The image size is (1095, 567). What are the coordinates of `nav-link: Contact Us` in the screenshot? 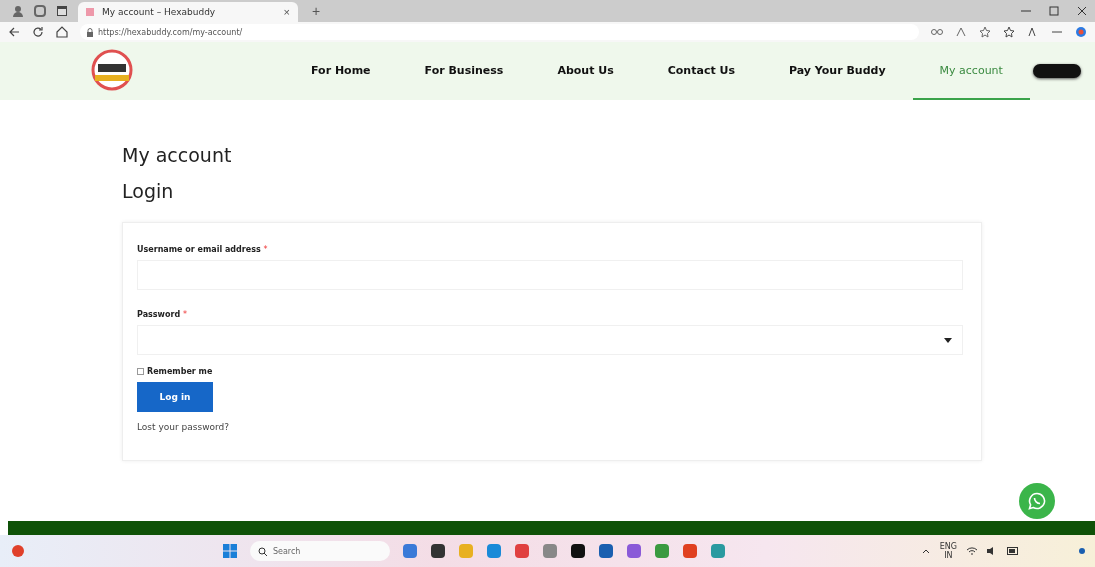 It's located at (701, 71).